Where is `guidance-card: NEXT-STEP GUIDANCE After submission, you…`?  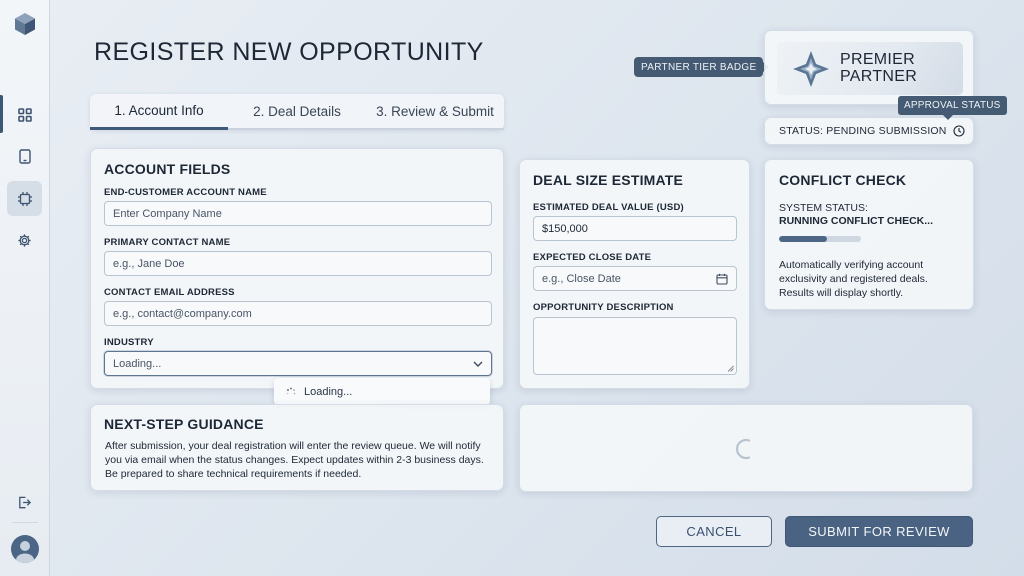
guidance-card: NEXT-STEP GUIDANCE After submission, you… is located at coordinates (297, 447).